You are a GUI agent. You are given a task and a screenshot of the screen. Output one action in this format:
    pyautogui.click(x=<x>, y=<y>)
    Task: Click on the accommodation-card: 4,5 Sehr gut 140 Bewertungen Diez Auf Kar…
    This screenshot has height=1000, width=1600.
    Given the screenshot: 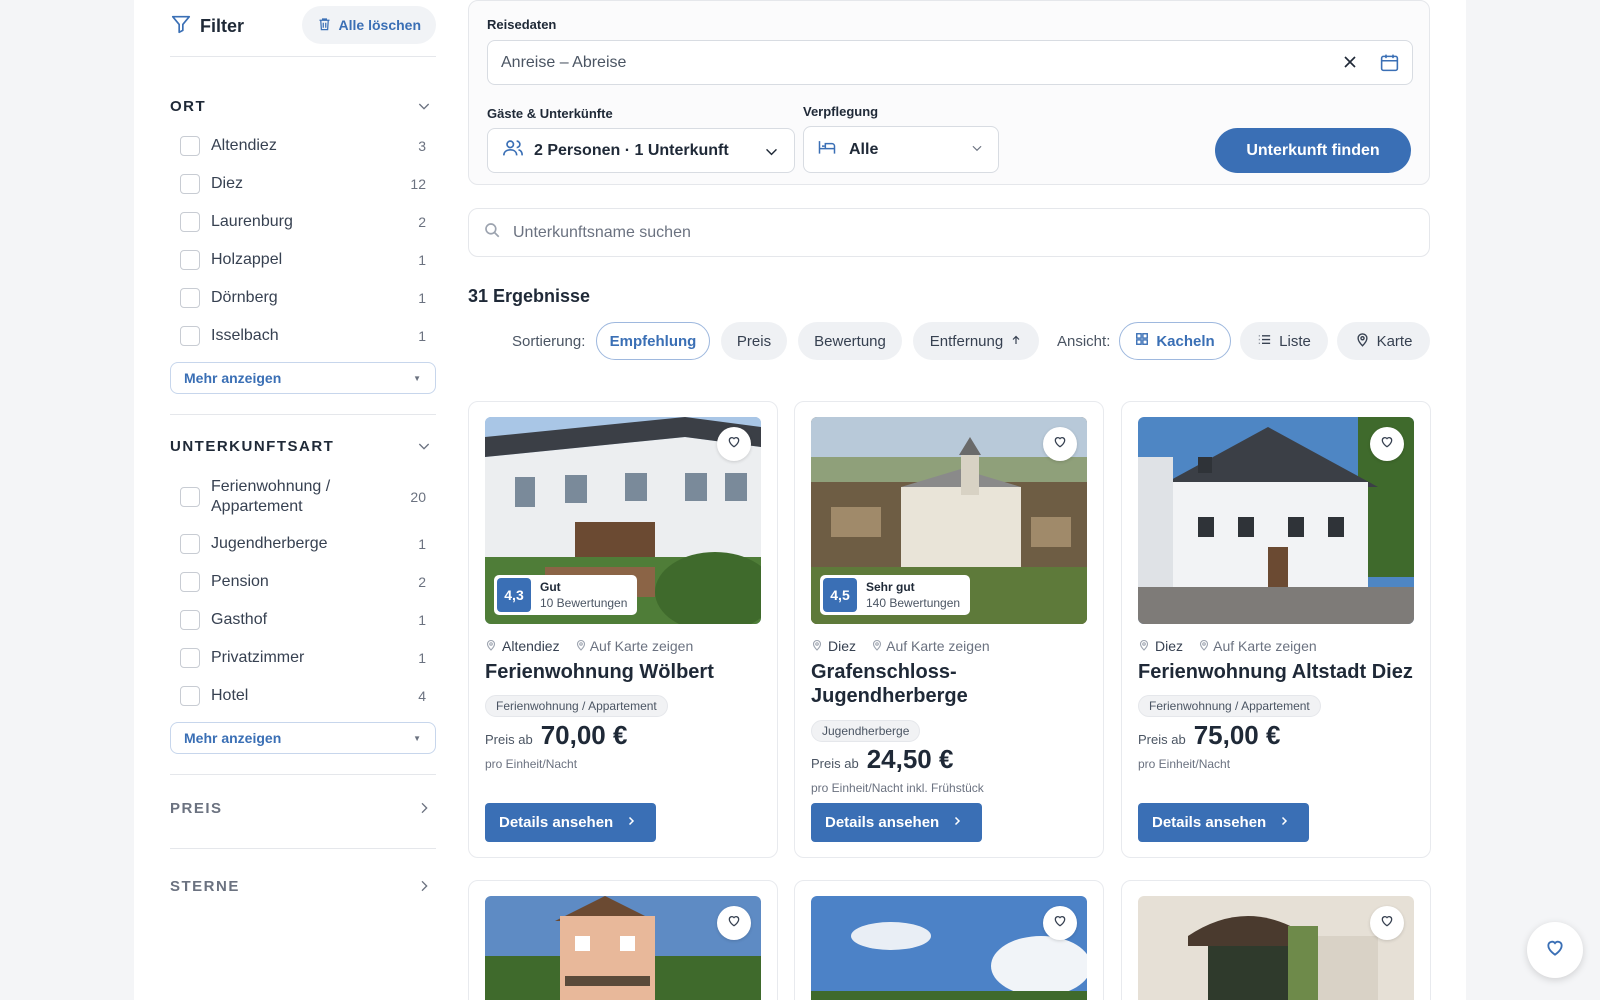 What is the action you would take?
    pyautogui.click(x=949, y=629)
    